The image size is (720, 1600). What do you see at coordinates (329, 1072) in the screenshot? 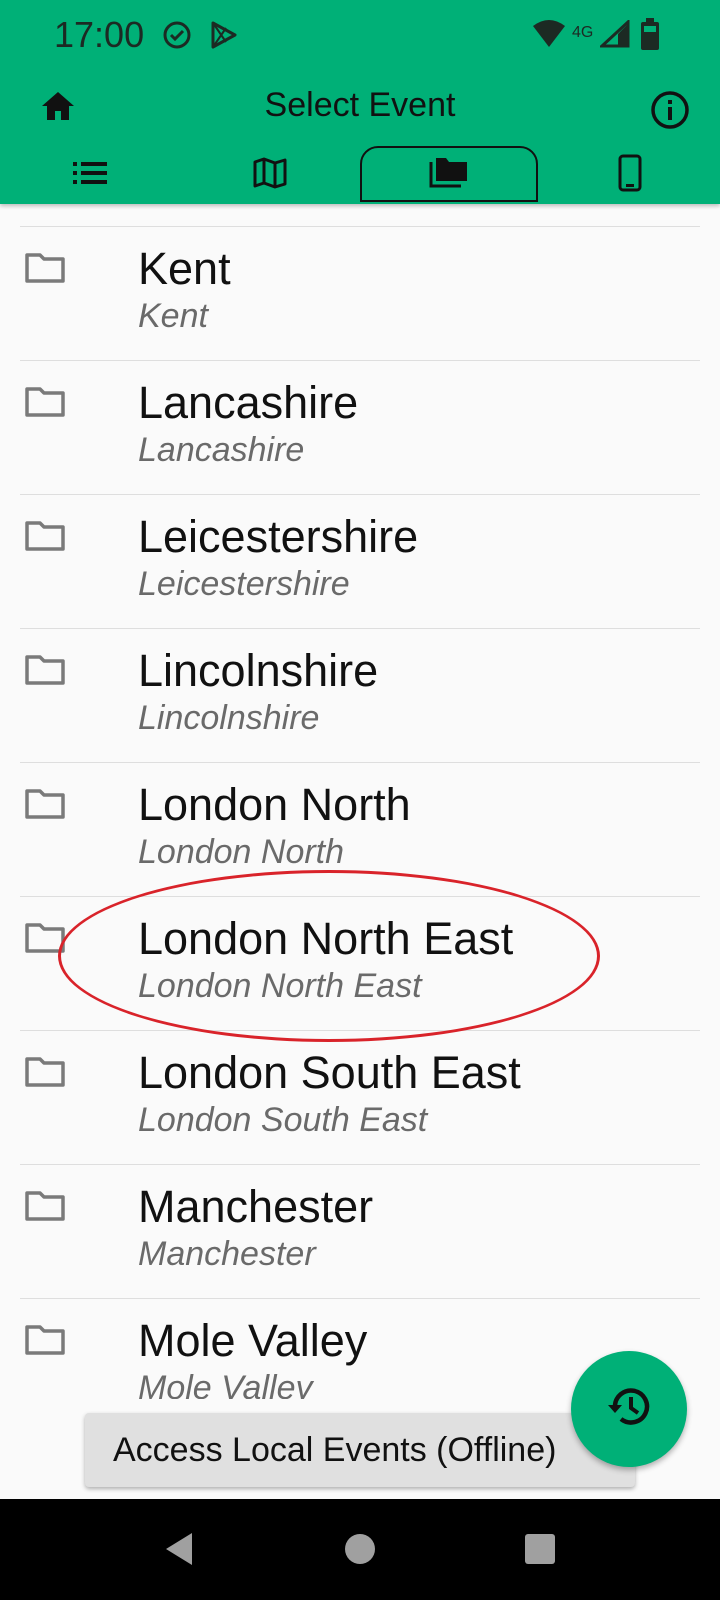
I see `item-title: London South East` at bounding box center [329, 1072].